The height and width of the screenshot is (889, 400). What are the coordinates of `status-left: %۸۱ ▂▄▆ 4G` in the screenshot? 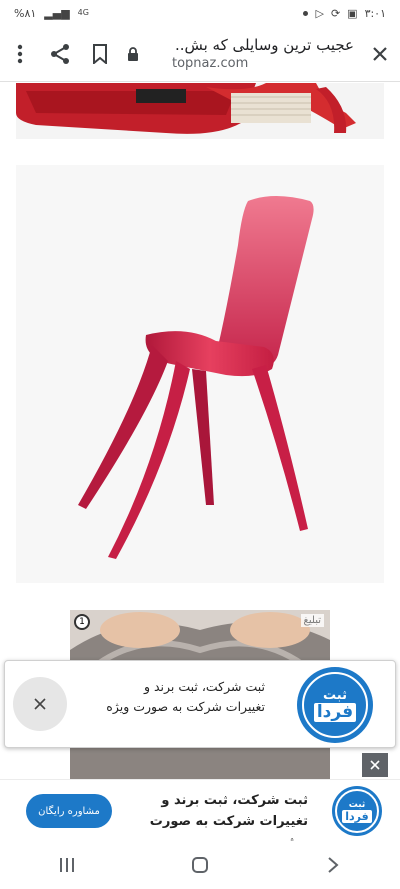 It's located at (51, 13).